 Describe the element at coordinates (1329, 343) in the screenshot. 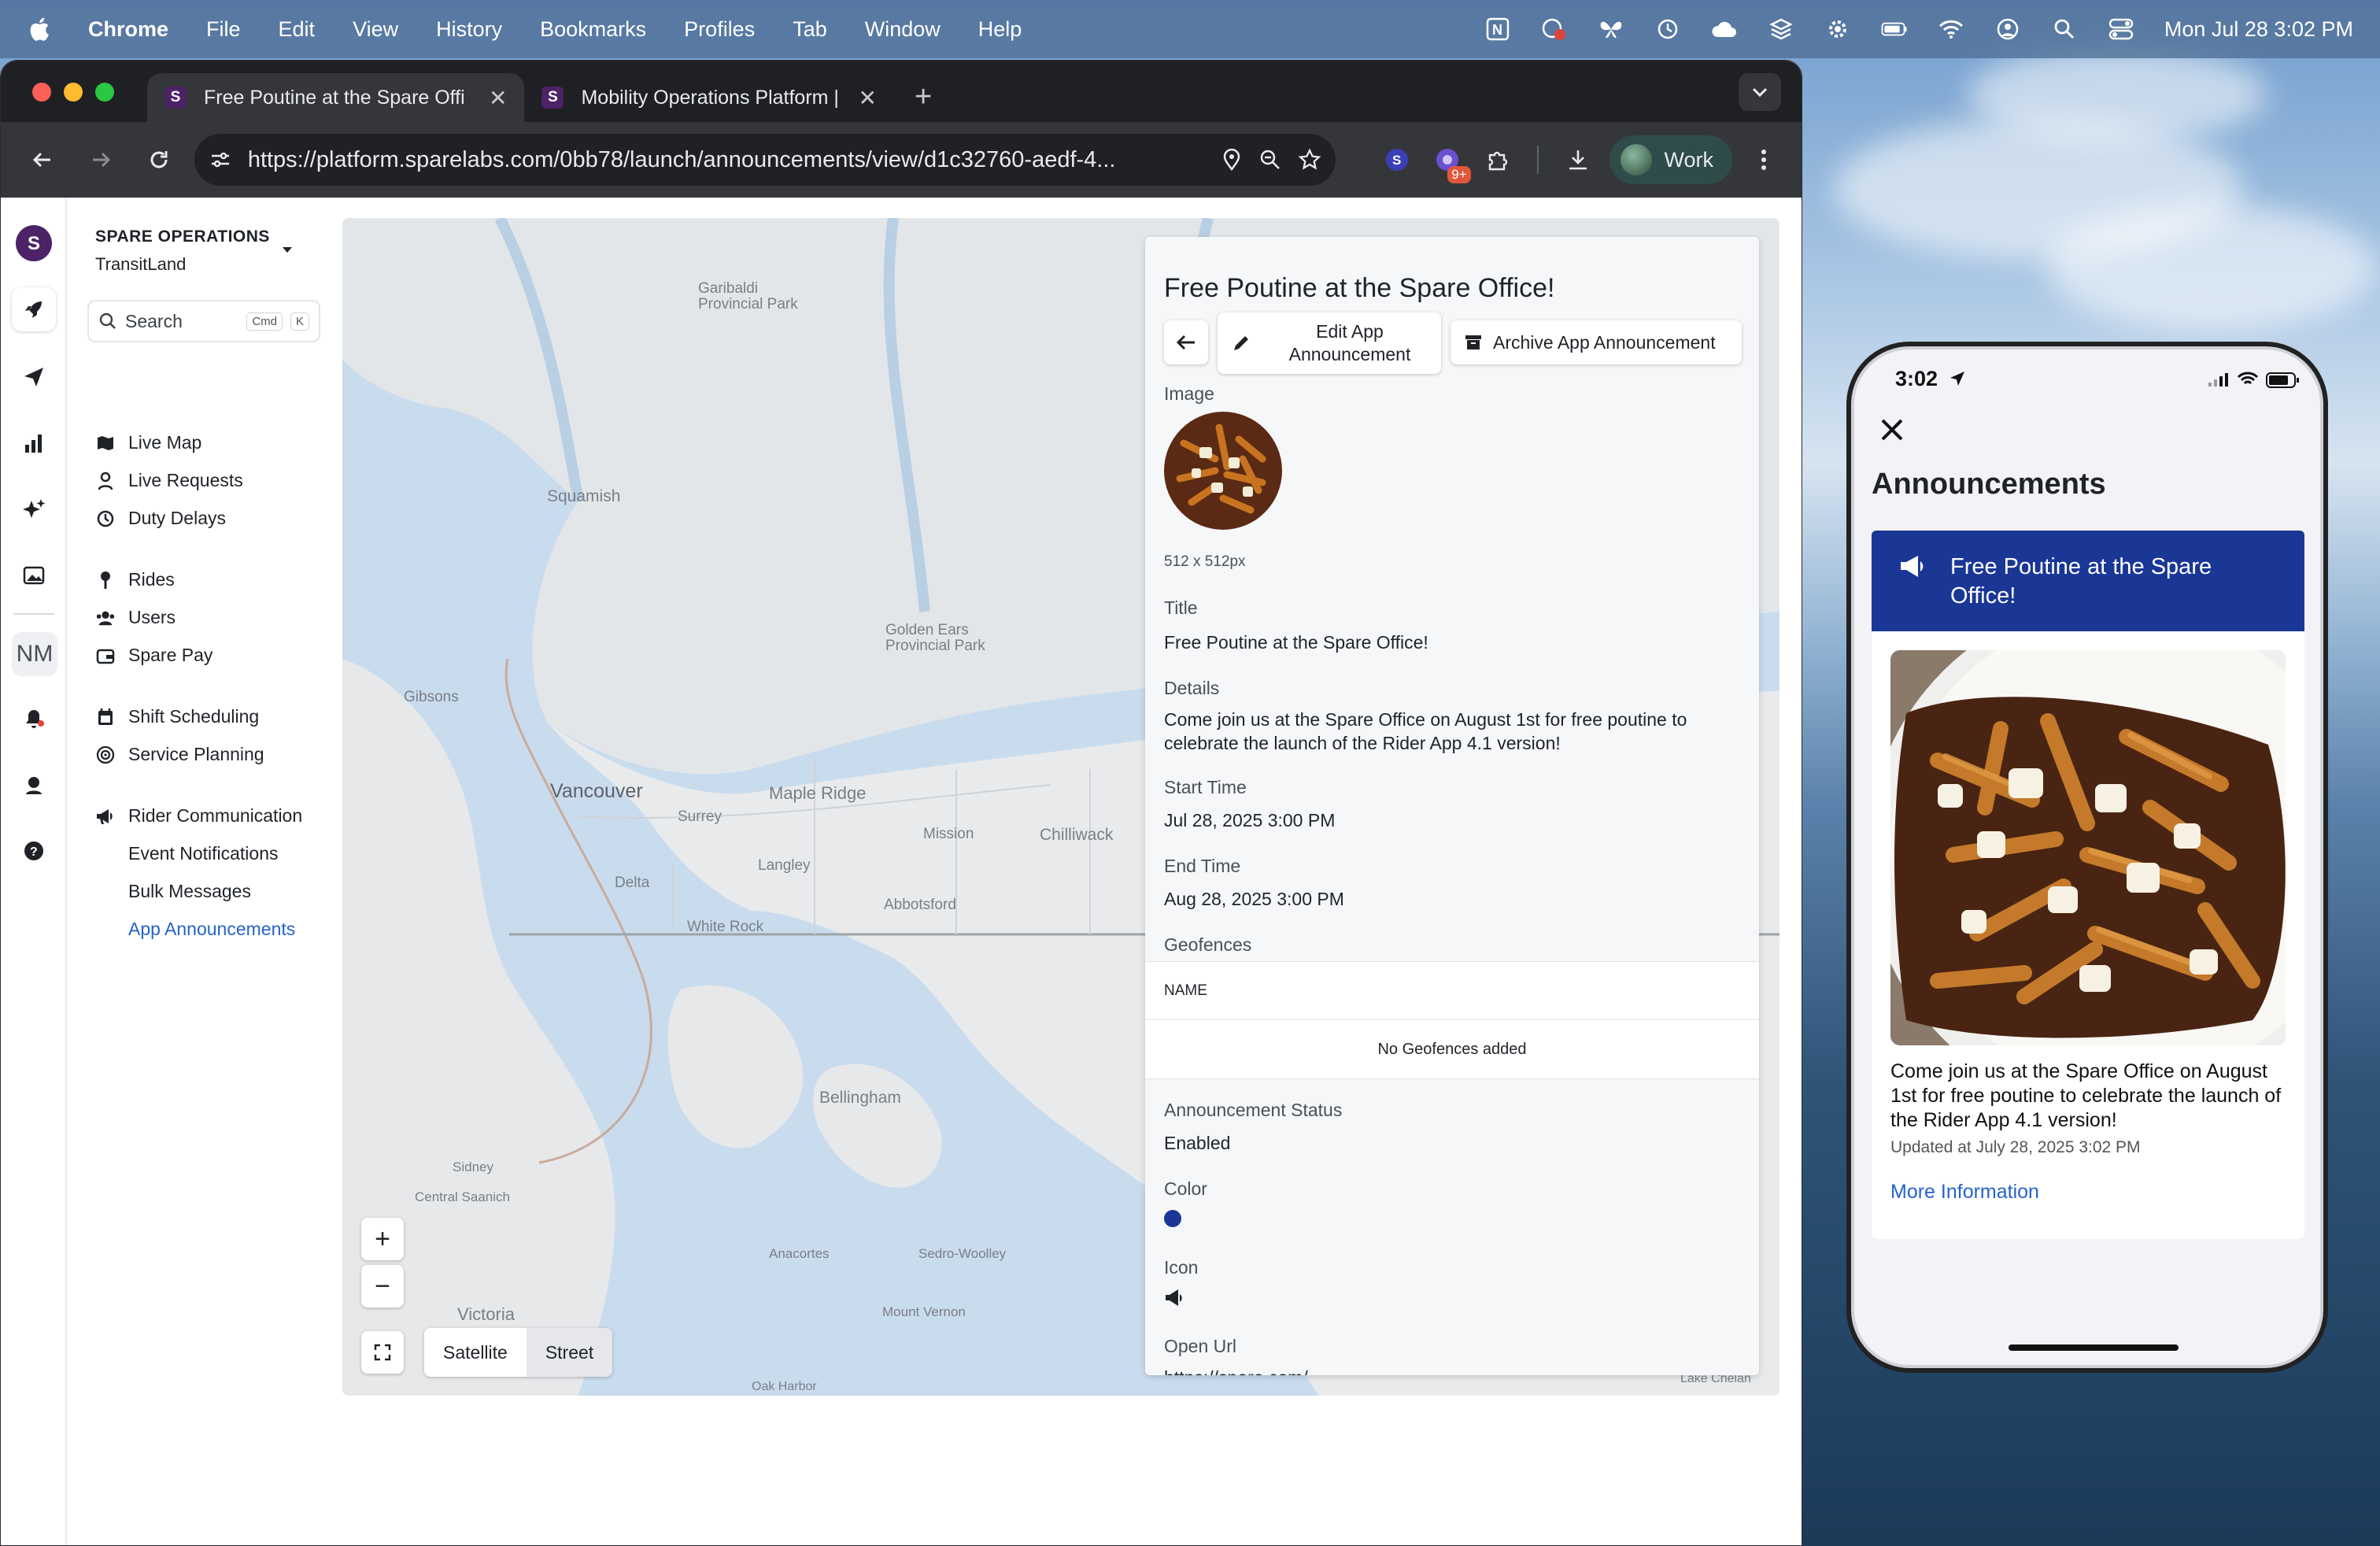

I see `edit-announcement-button: Edit App Announcement` at that location.